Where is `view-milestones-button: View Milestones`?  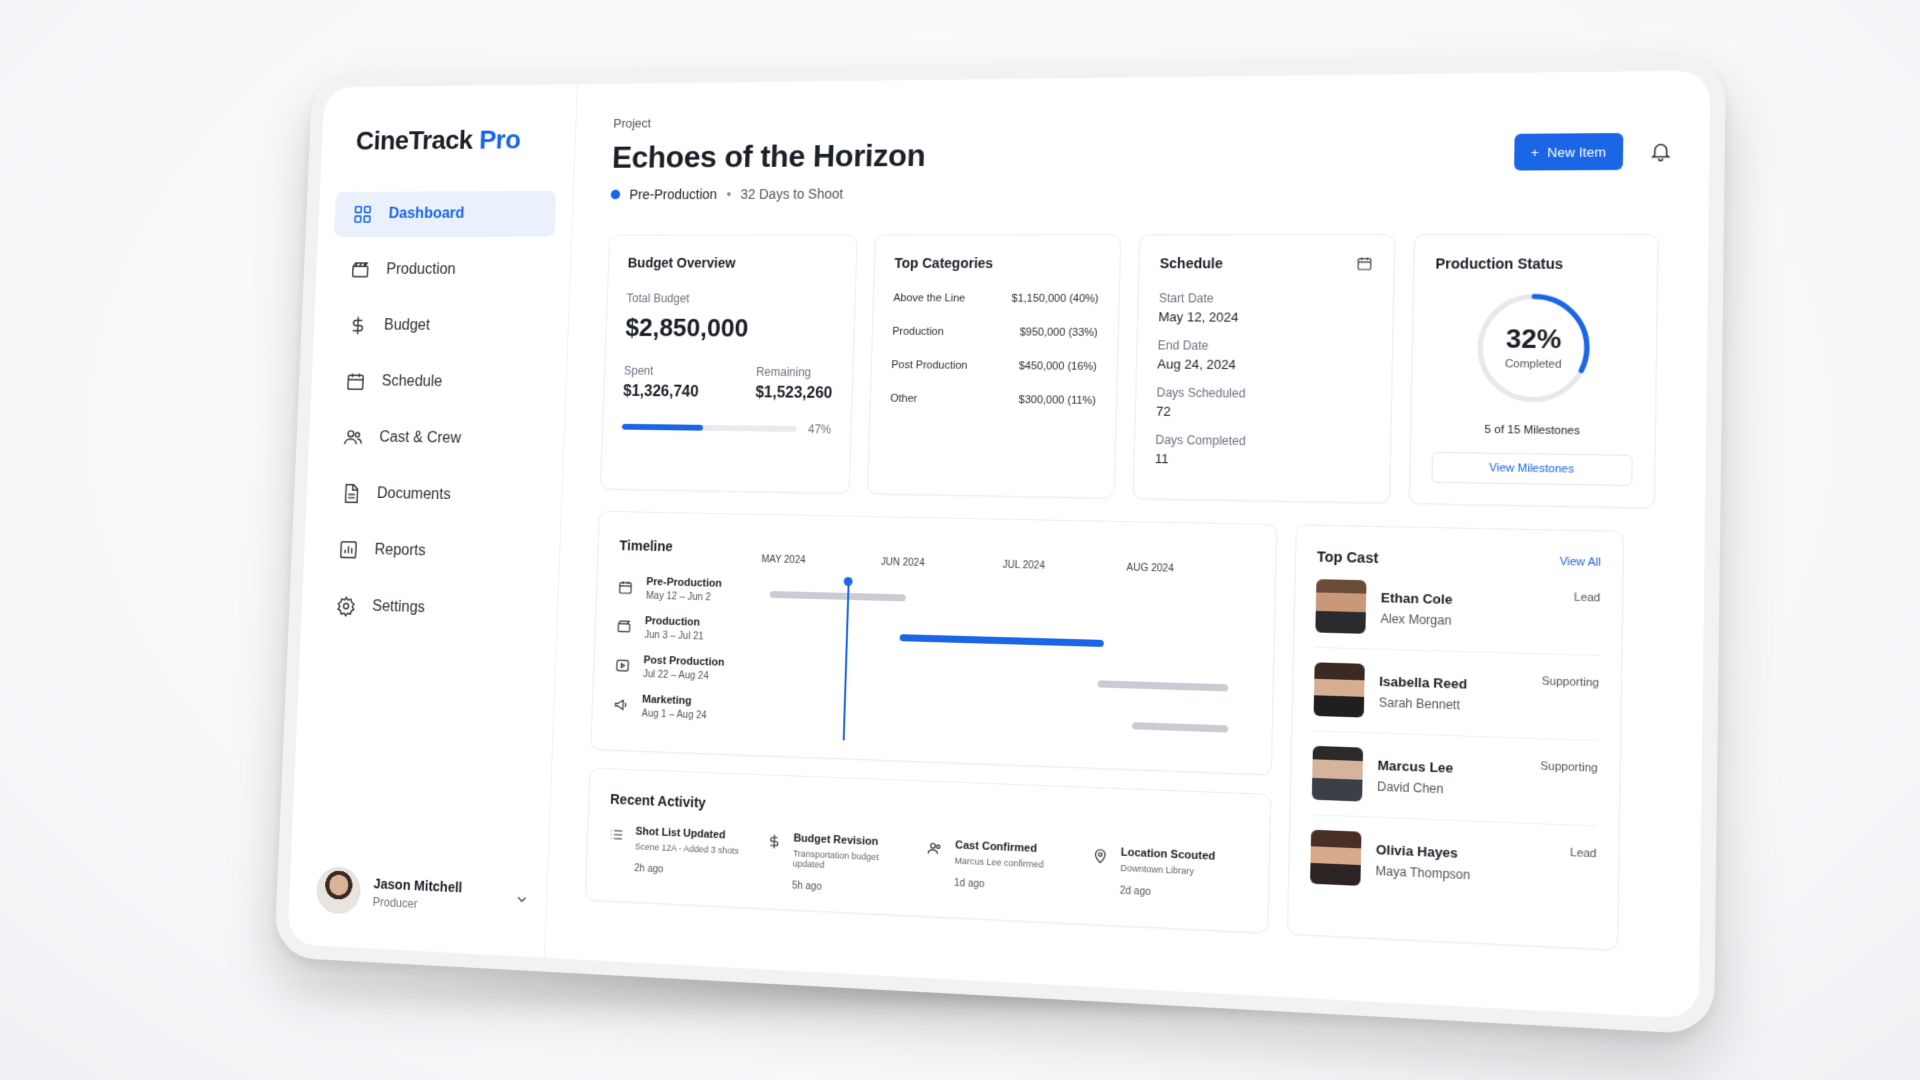
view-milestones-button: View Milestones is located at coordinates (1531, 469).